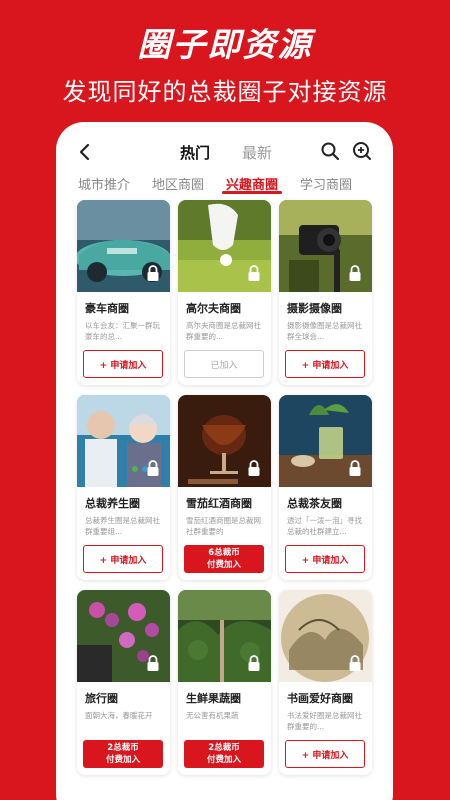 The height and width of the screenshot is (800, 450). I want to click on category-tab-region: 地区商圈, so click(178, 183).